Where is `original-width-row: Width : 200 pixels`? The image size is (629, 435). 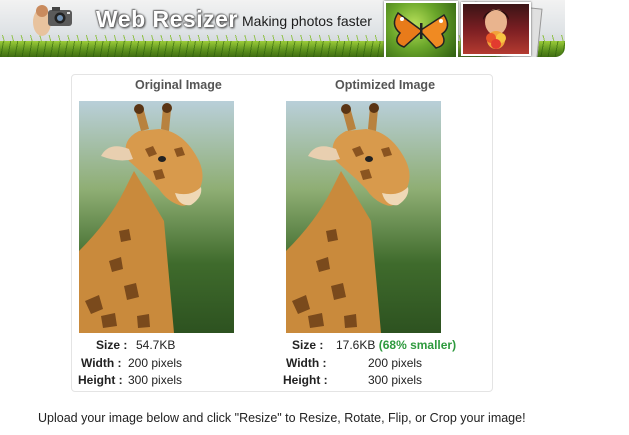
original-width-row: Width : 200 pixels is located at coordinates (177, 364).